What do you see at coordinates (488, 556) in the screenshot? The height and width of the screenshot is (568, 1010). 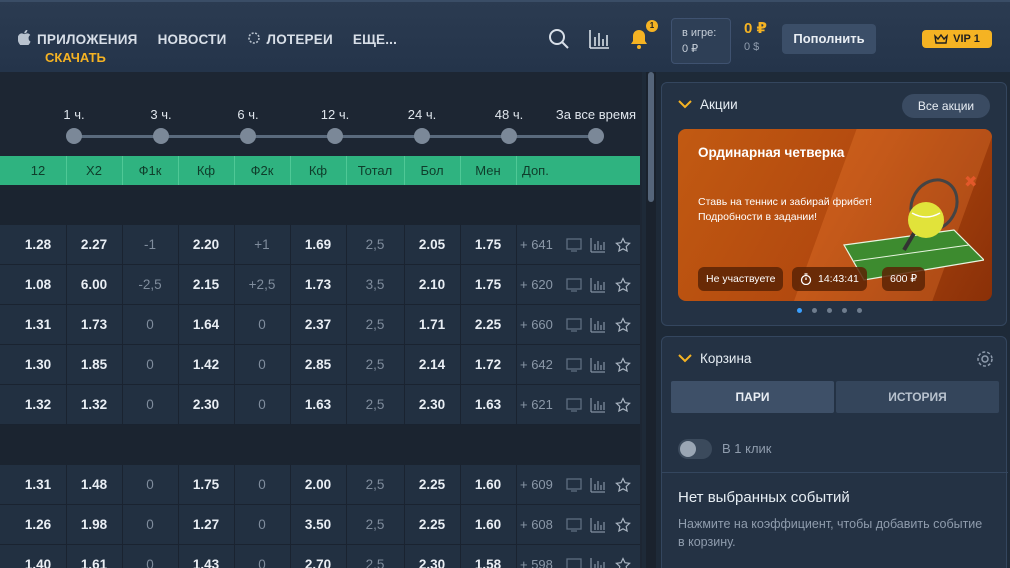 I see `odds-cell: 1.58` at bounding box center [488, 556].